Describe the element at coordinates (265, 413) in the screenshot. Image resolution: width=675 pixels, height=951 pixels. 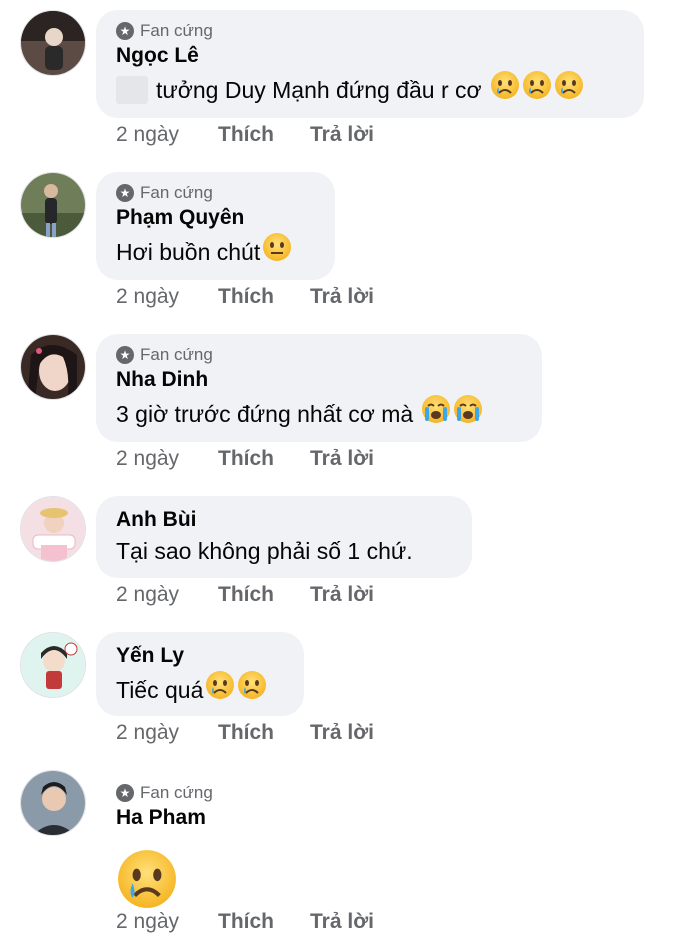
I see `comment-text: 3 giờ trước đứng nhất cơ mà` at that location.